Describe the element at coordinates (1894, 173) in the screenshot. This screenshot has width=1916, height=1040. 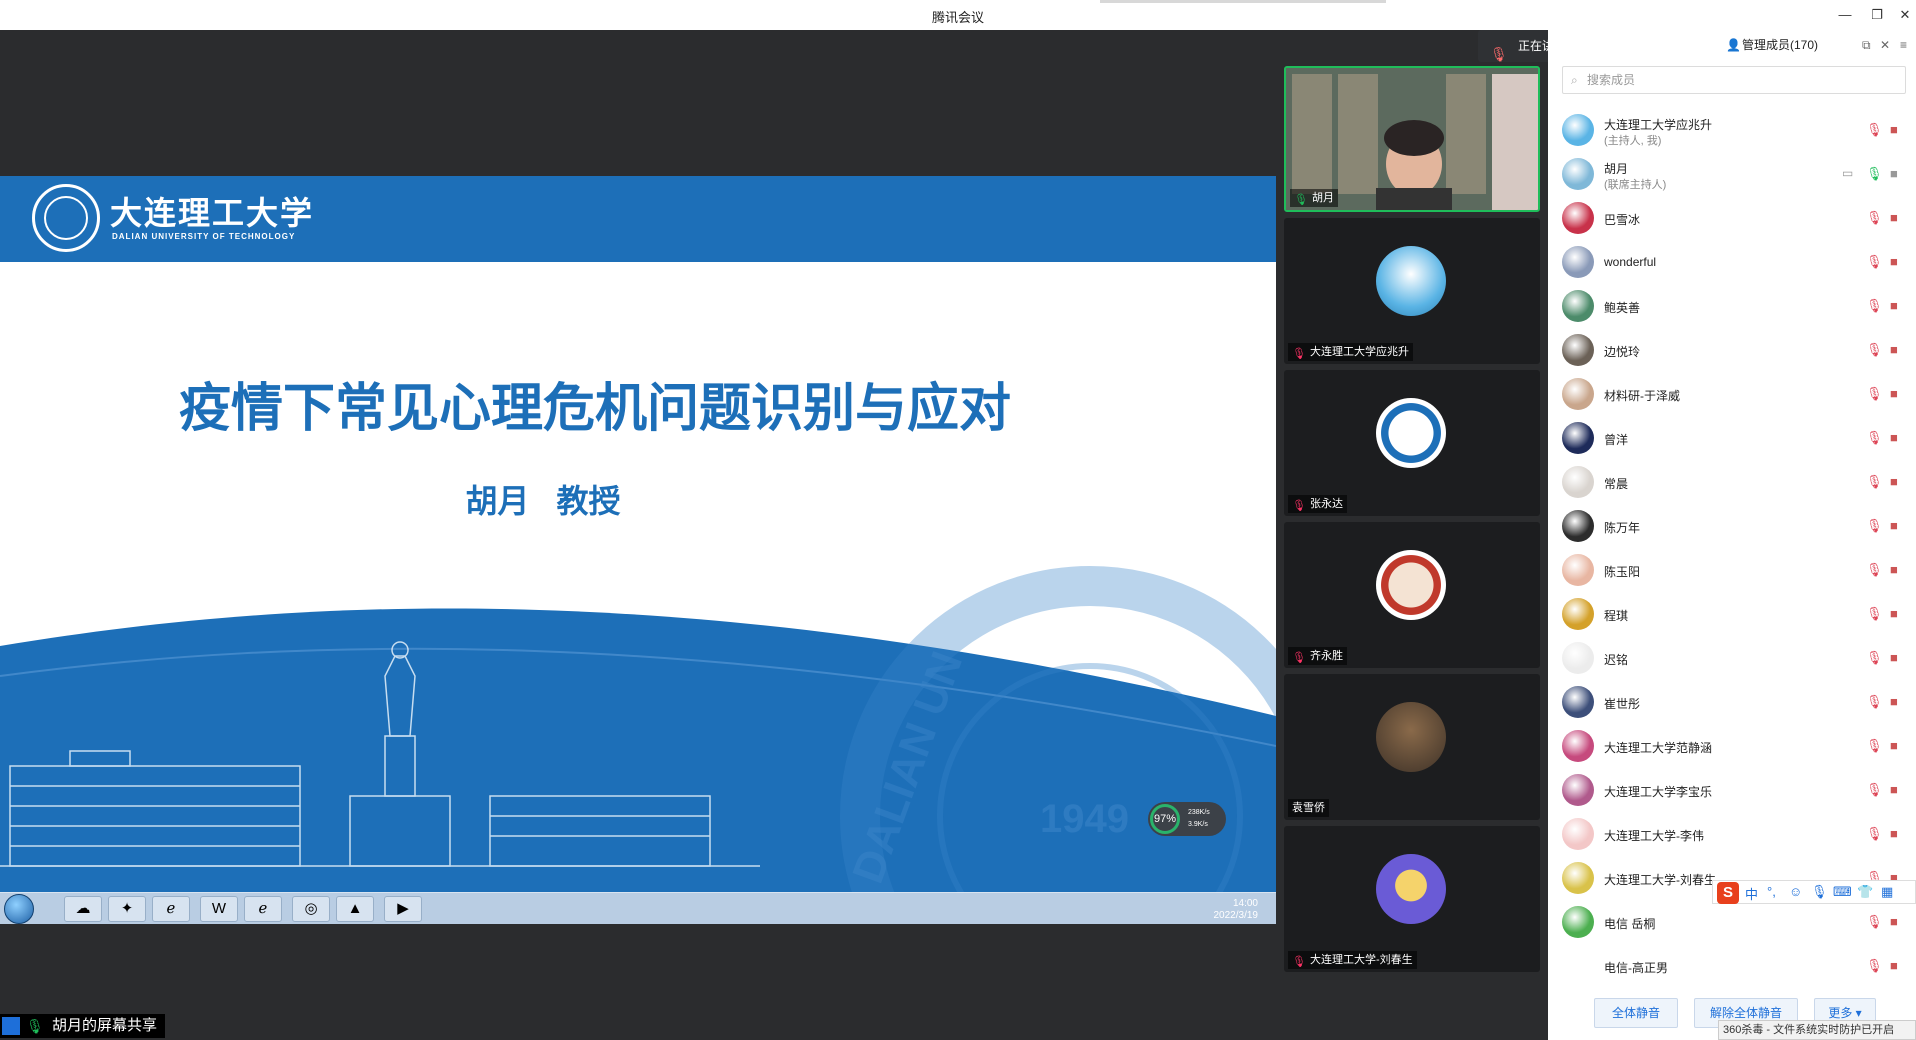
I see `camera-on-icon: ■` at that location.